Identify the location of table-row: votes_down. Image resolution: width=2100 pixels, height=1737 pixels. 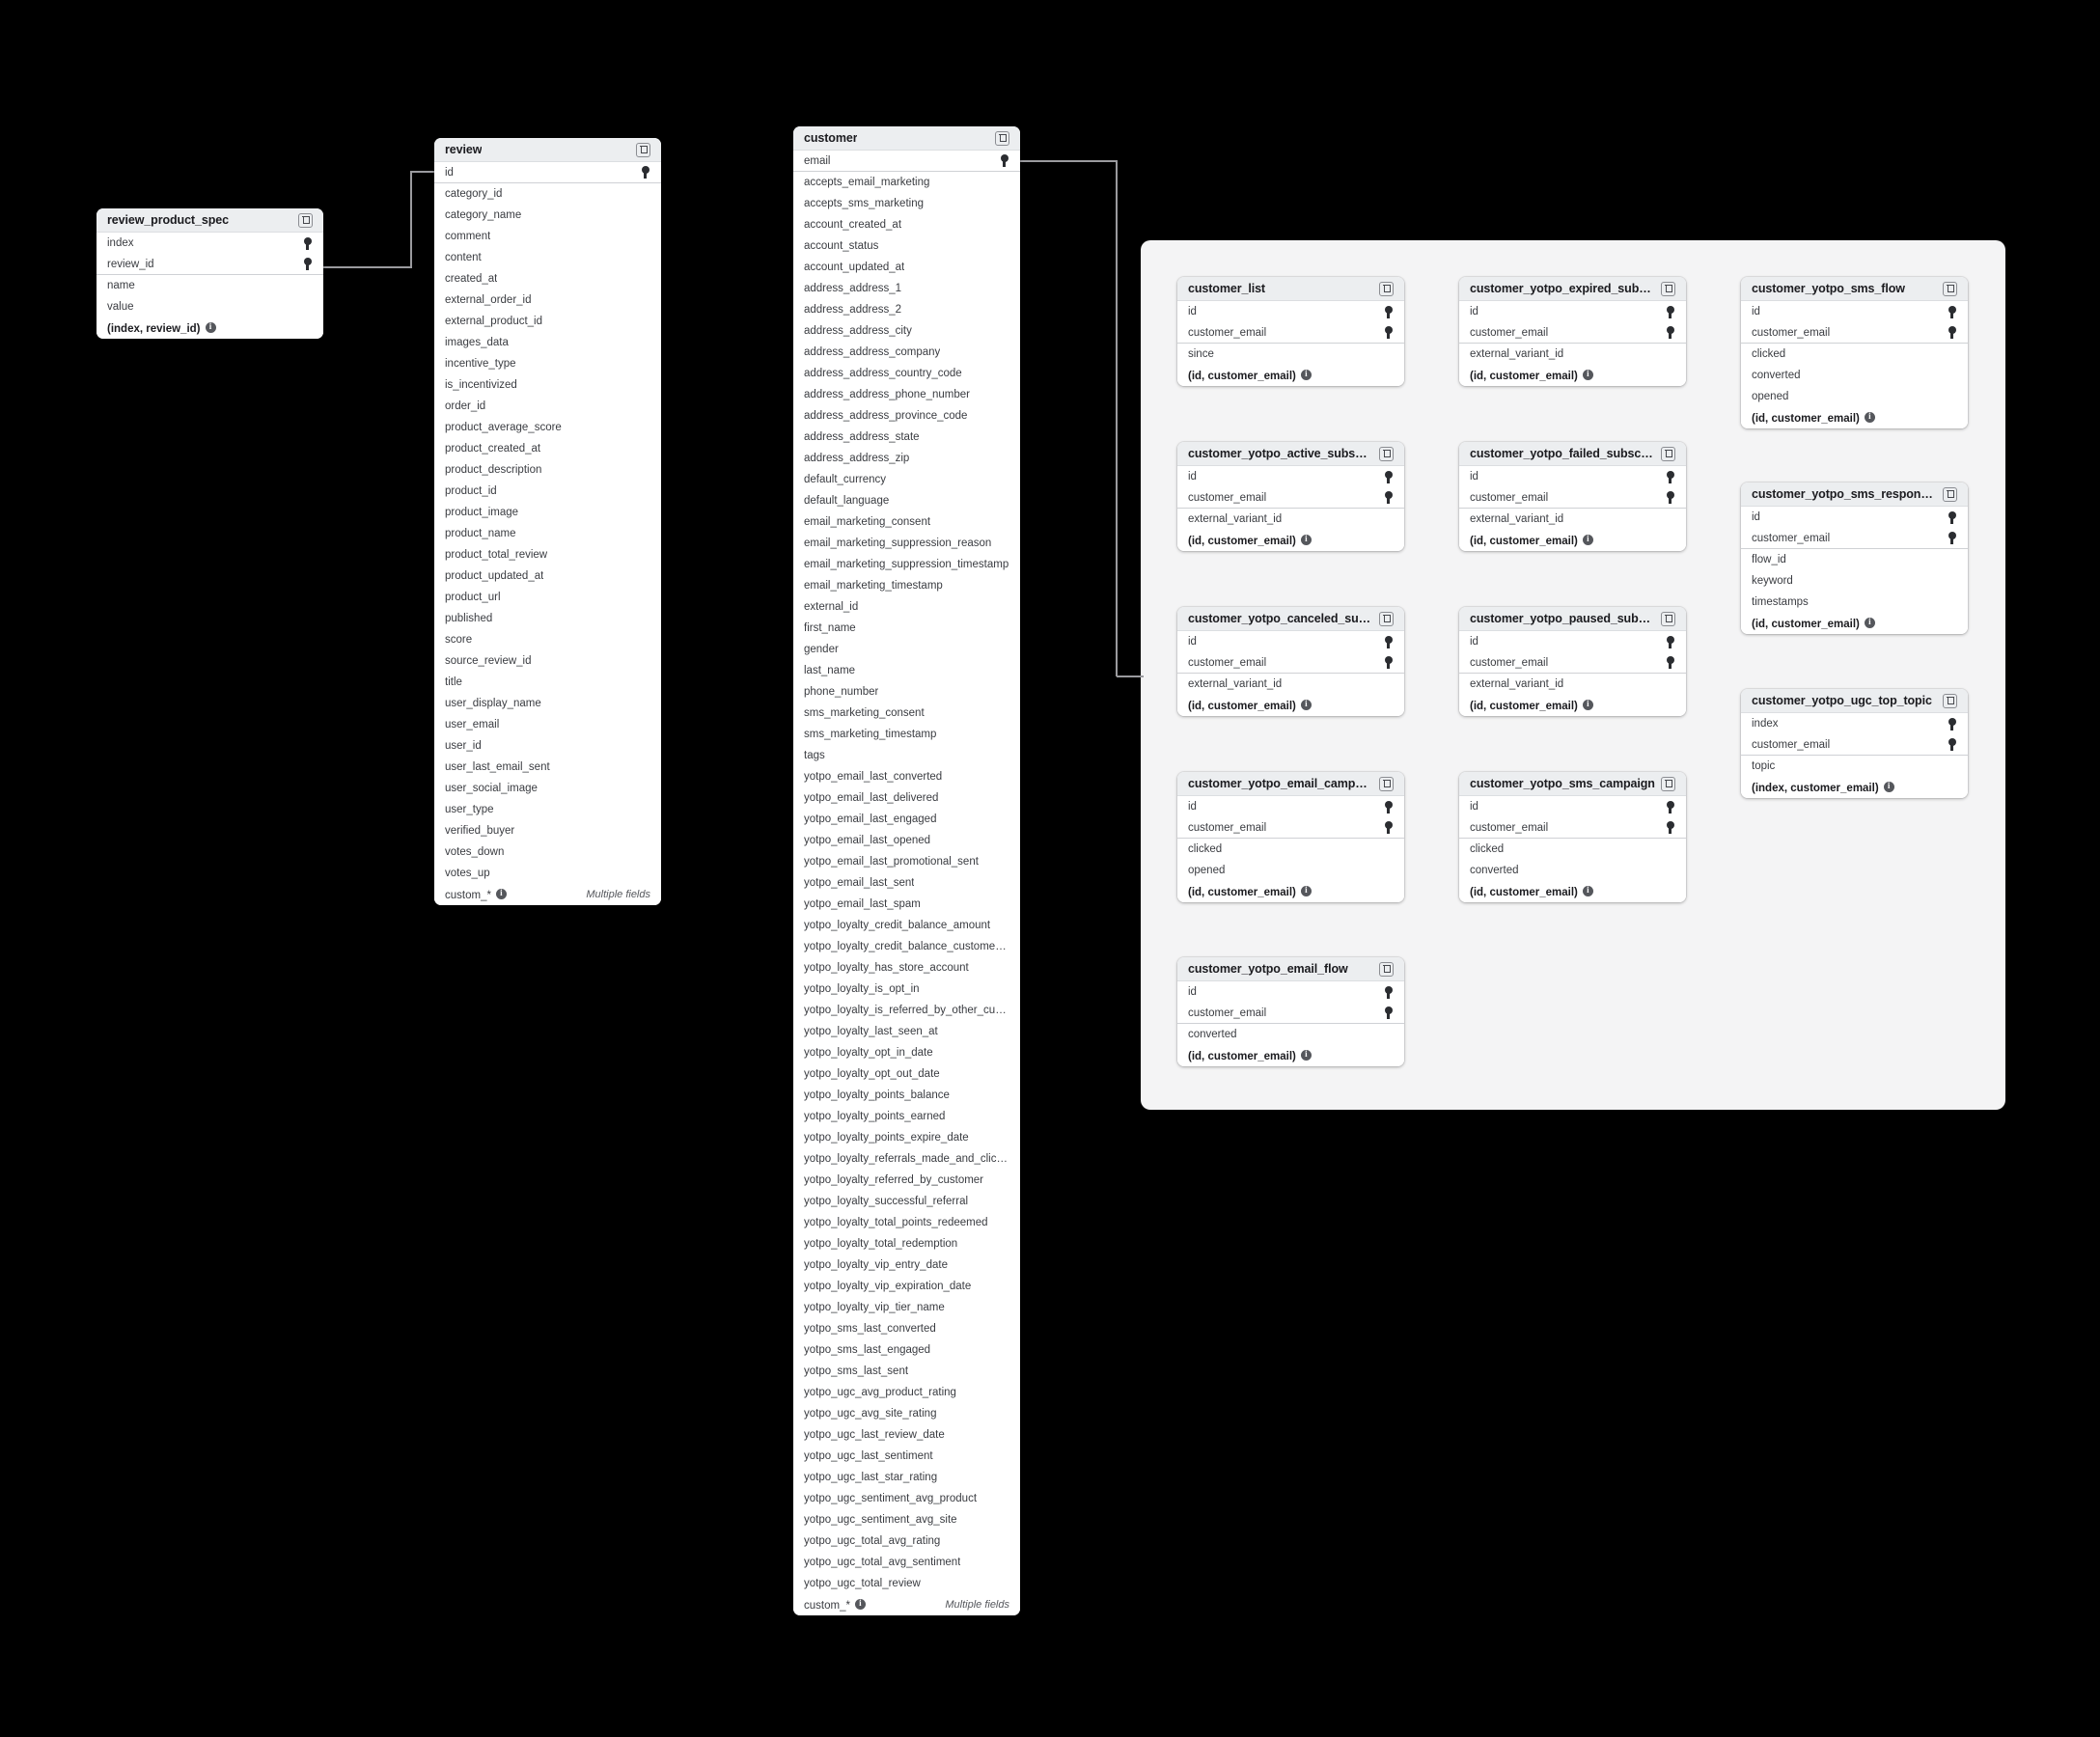
(547, 852).